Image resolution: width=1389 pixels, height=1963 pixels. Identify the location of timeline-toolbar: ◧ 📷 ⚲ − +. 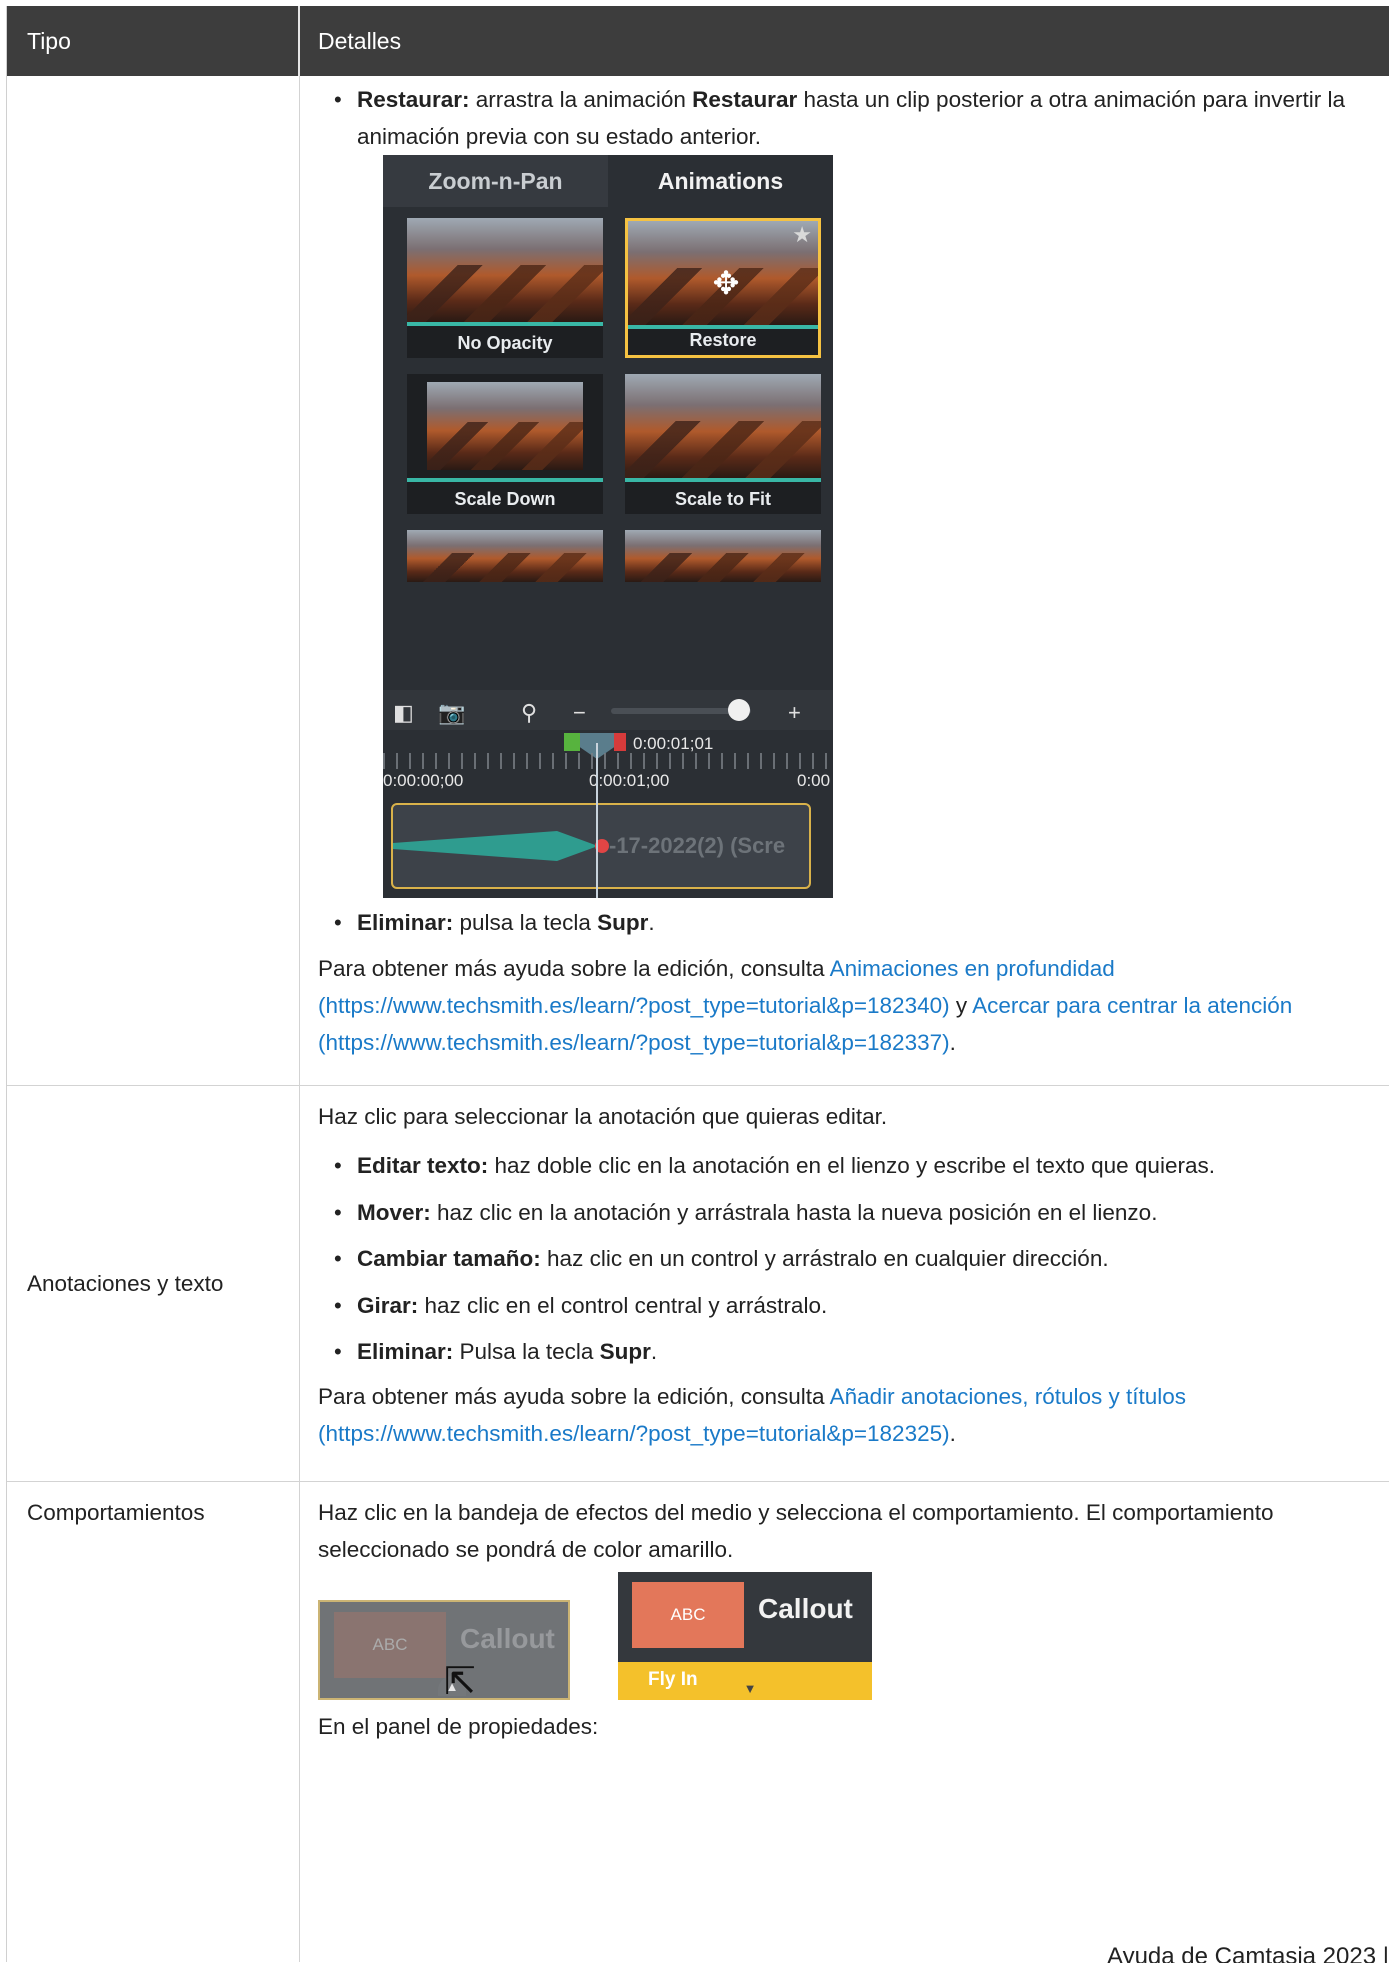
(608, 710).